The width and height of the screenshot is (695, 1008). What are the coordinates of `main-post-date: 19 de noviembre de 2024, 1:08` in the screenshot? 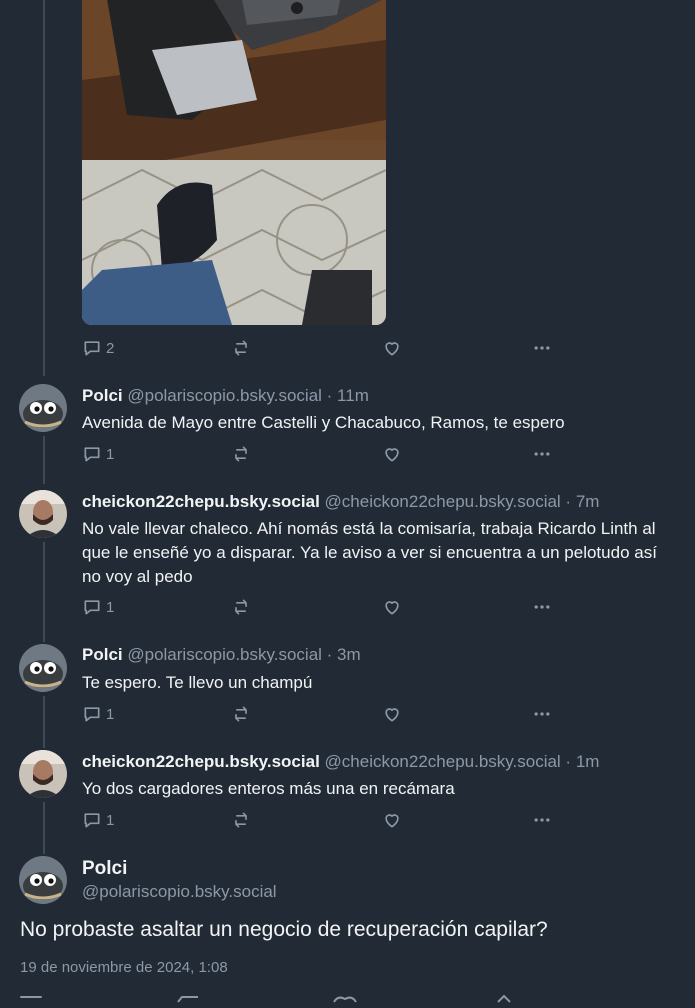 It's located at (124, 967).